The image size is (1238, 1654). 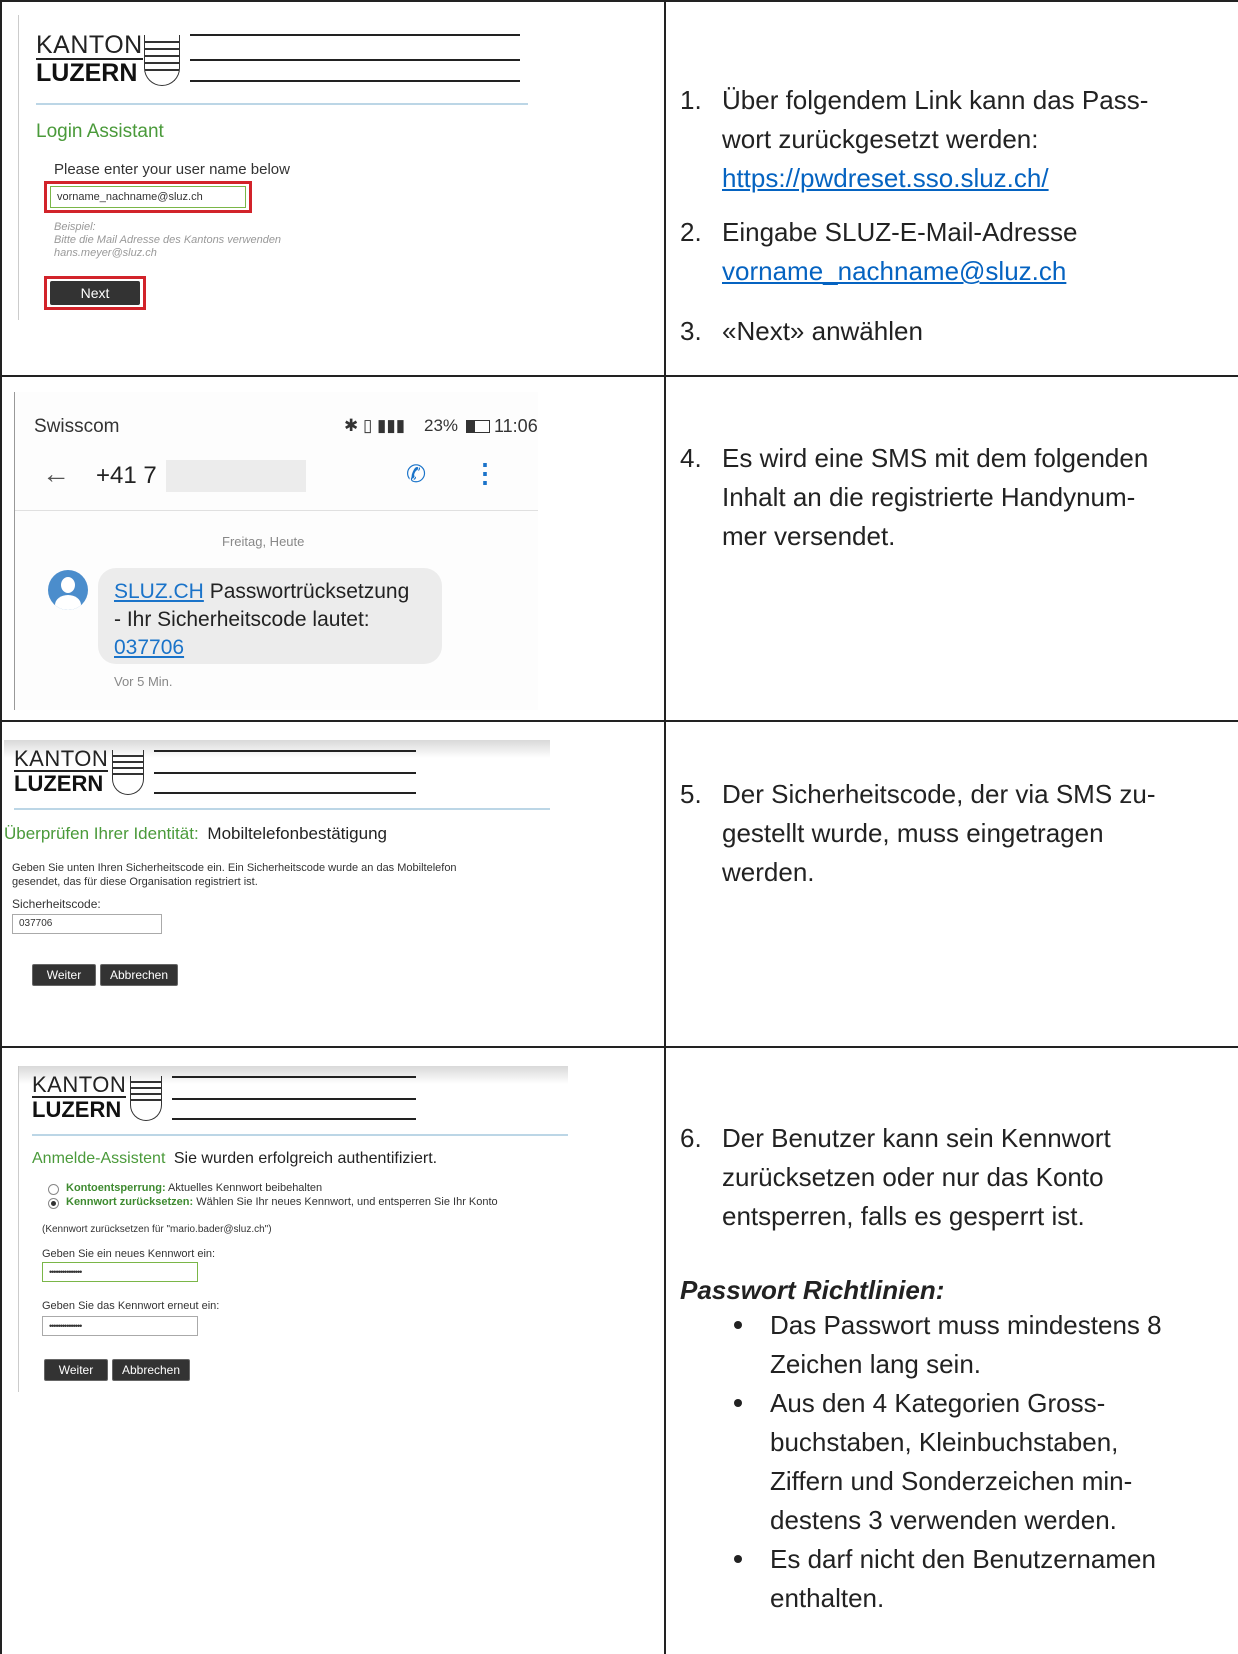 I want to click on redacted-number, so click(x=236, y=476).